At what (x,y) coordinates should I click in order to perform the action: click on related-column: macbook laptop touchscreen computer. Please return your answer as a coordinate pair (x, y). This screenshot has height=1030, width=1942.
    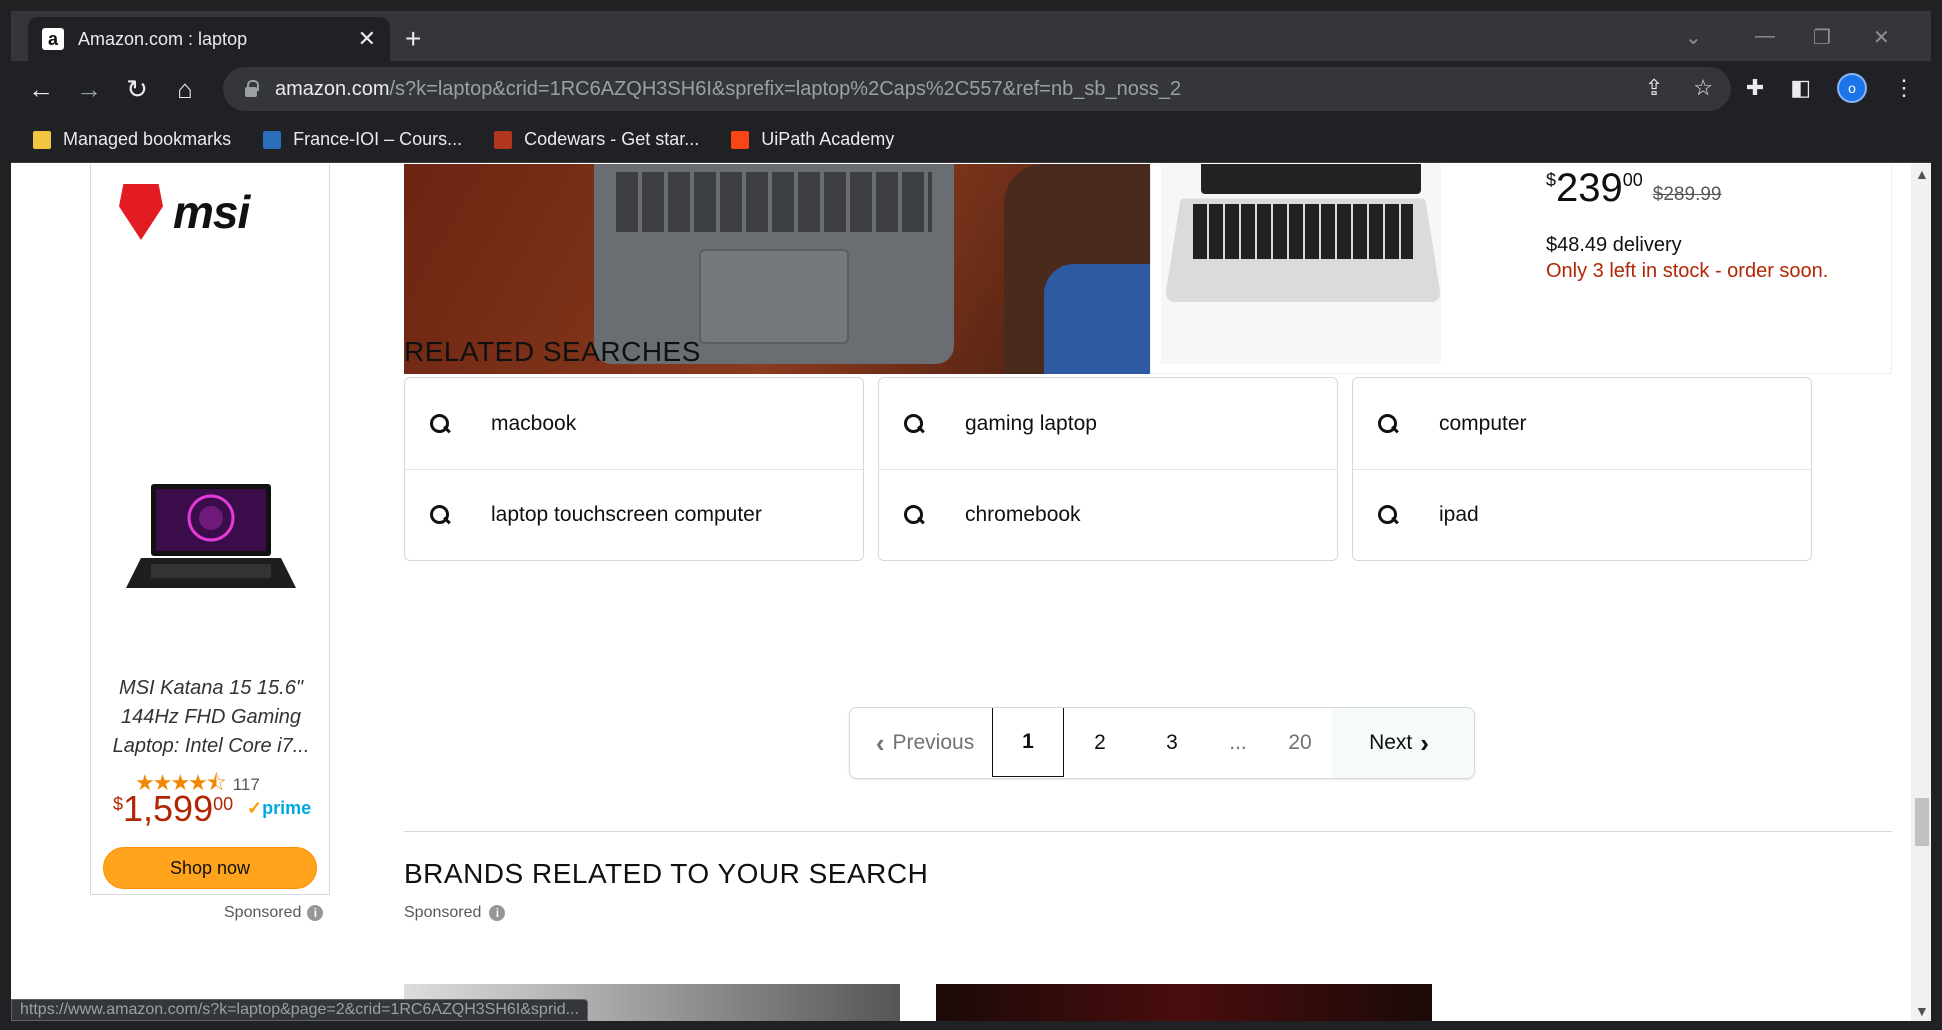
    Looking at the image, I should click on (634, 469).